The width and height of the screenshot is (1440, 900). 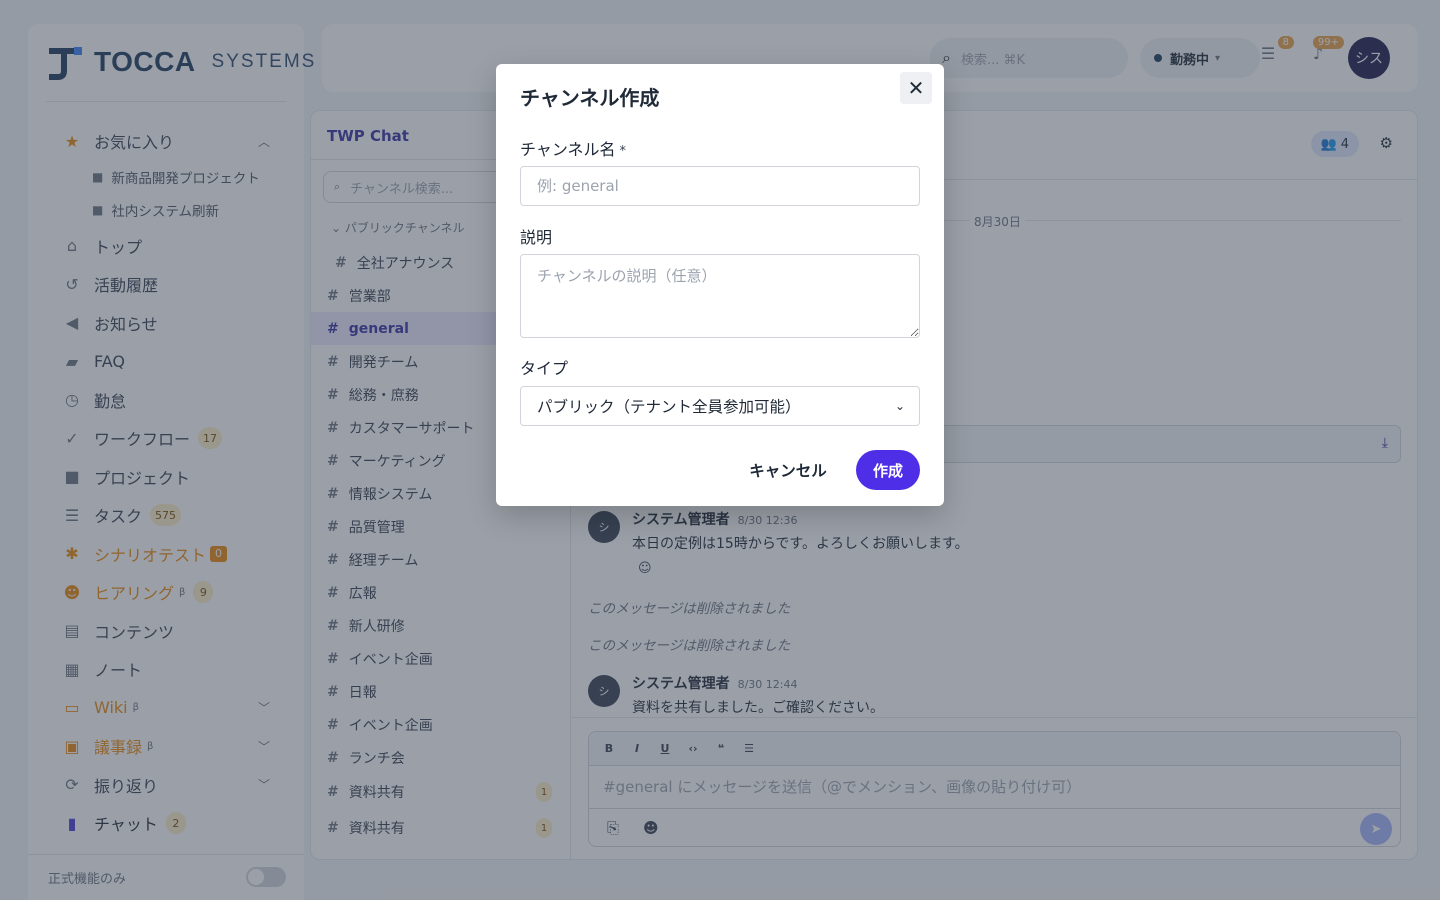 I want to click on create-button: 作成, so click(x=888, y=470).